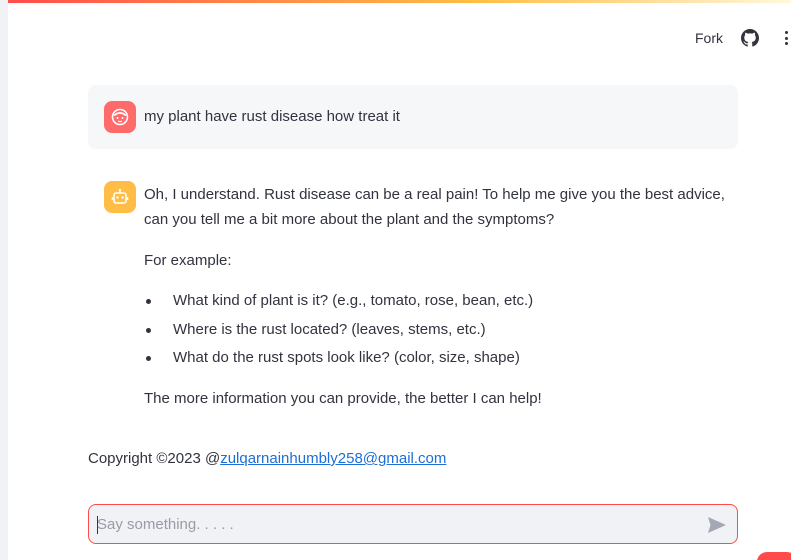  Describe the element at coordinates (413, 117) in the screenshot. I see `user-message: my plant have rust disease how treat it` at that location.